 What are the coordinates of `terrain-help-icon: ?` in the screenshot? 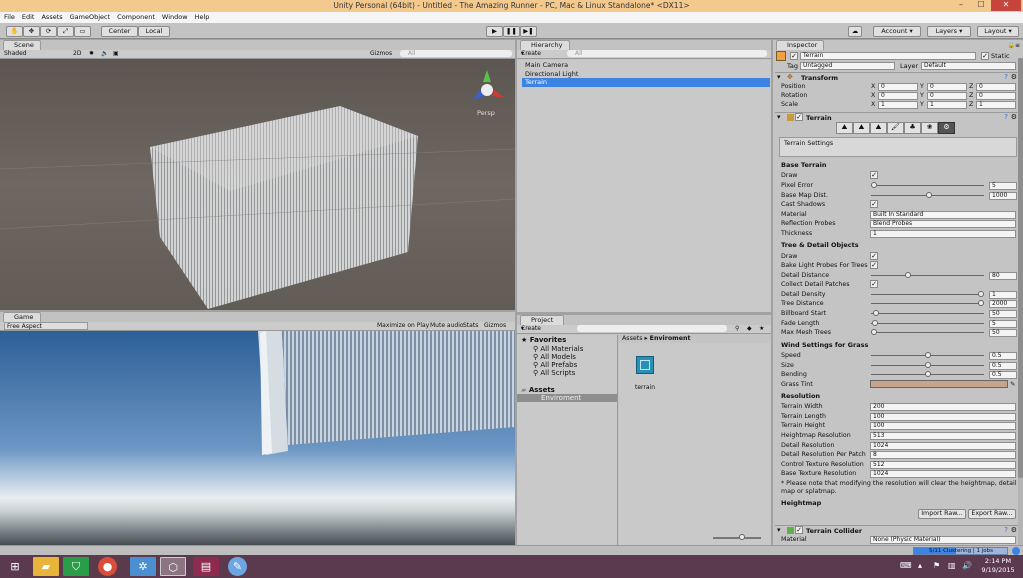 It's located at (1006, 117).